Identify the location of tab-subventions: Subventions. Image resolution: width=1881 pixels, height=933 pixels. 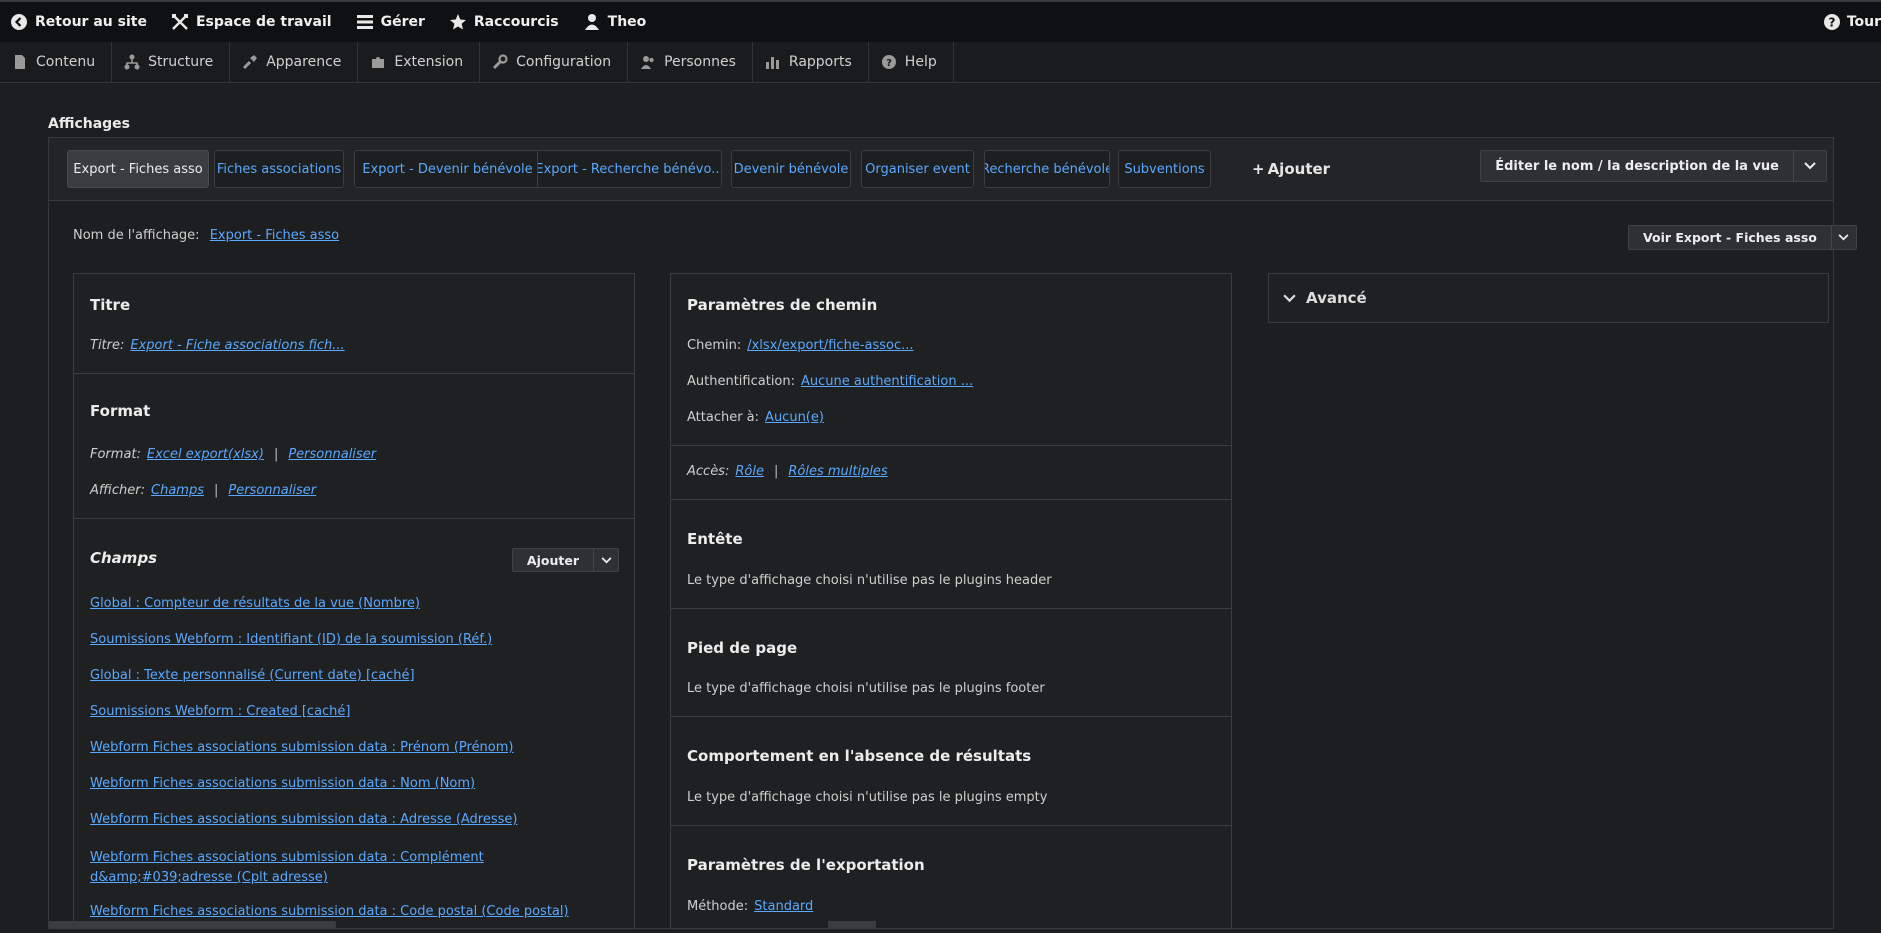
(1164, 169).